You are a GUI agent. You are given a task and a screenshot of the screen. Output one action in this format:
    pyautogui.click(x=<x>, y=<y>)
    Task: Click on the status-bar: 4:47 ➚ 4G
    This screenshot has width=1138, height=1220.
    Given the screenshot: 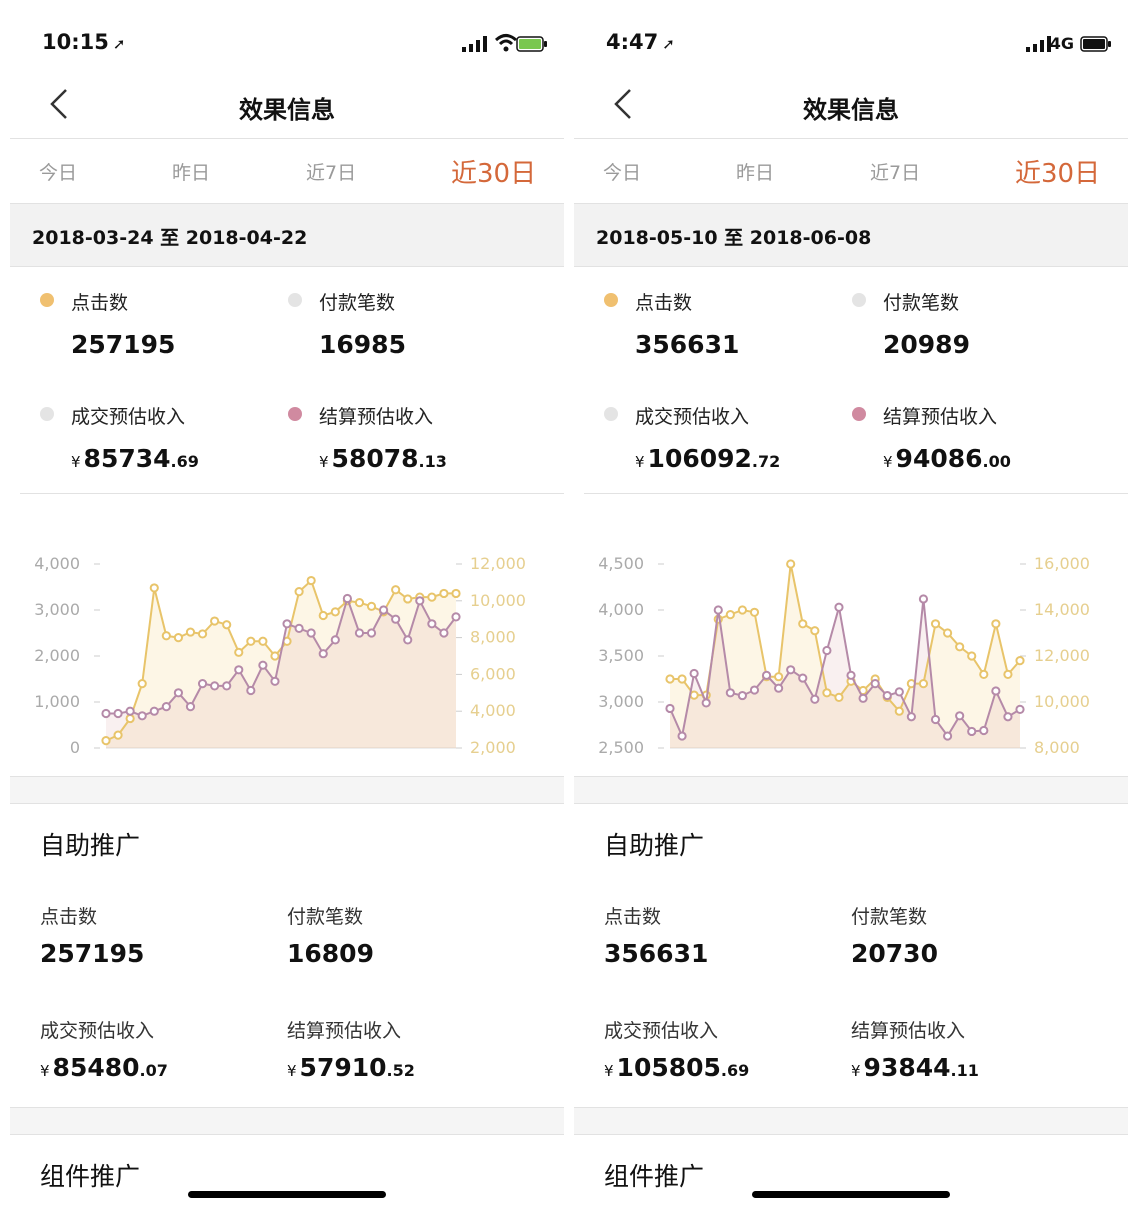 What is the action you would take?
    pyautogui.click(x=851, y=45)
    